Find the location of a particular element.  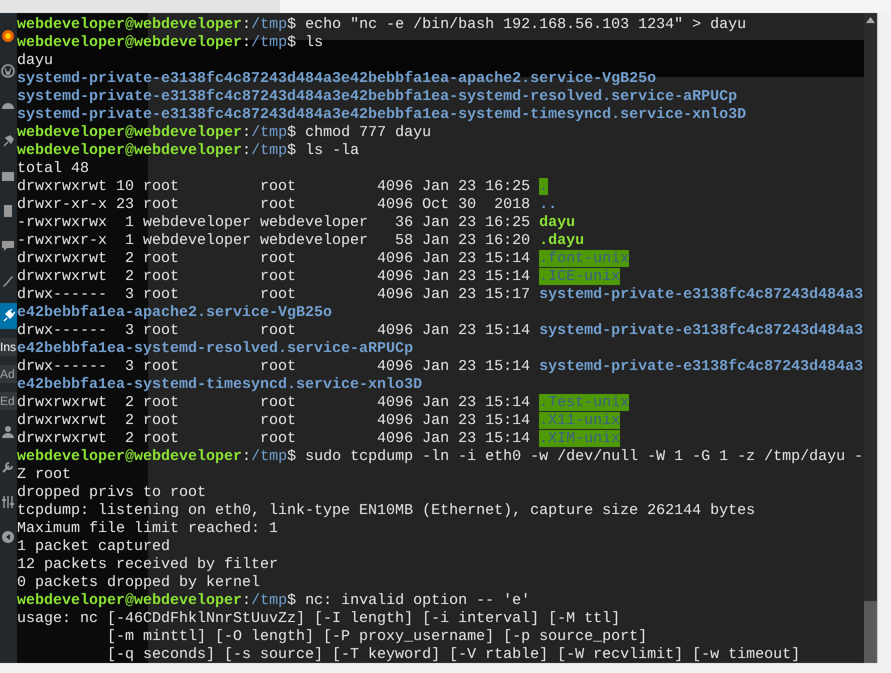

terminal-line: e42bebbfa1ea-apache2.service-VgB25o is located at coordinates (174, 313).